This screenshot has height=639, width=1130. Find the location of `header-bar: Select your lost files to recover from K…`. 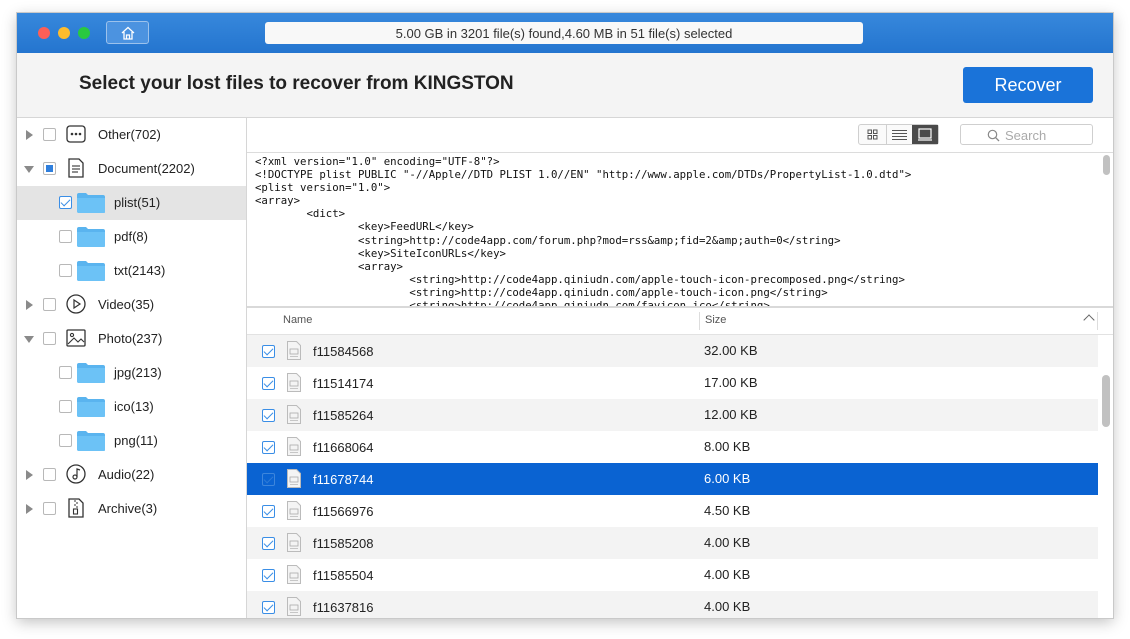

header-bar: Select your lost files to recover from K… is located at coordinates (565, 85).